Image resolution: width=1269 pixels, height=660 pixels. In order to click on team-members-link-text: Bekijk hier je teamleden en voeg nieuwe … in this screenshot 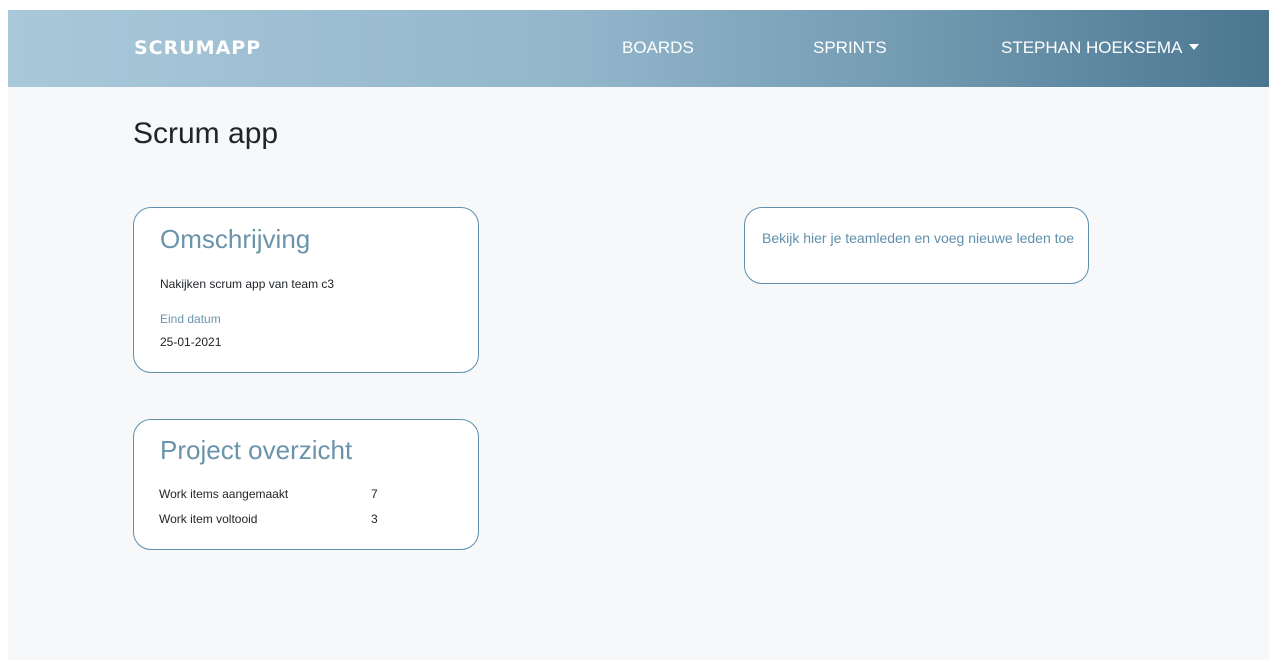, I will do `click(918, 238)`.